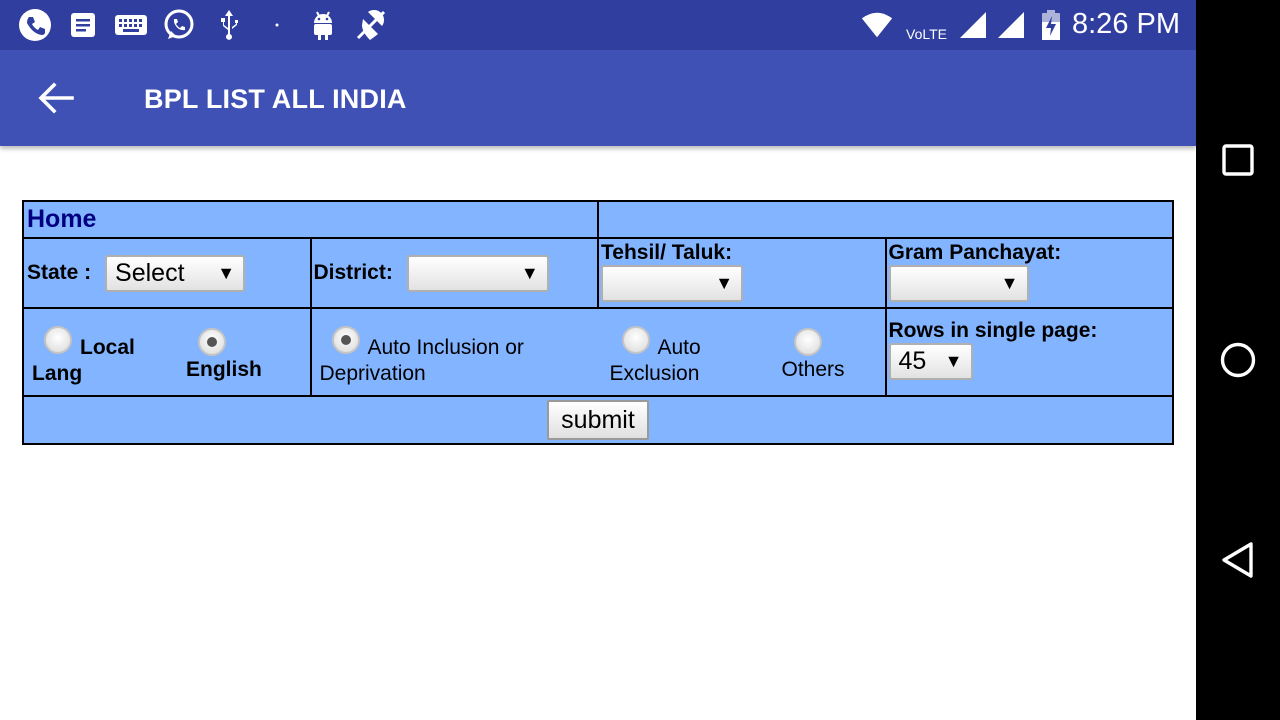  Describe the element at coordinates (807, 342) in the screenshot. I see `others-radio` at that location.